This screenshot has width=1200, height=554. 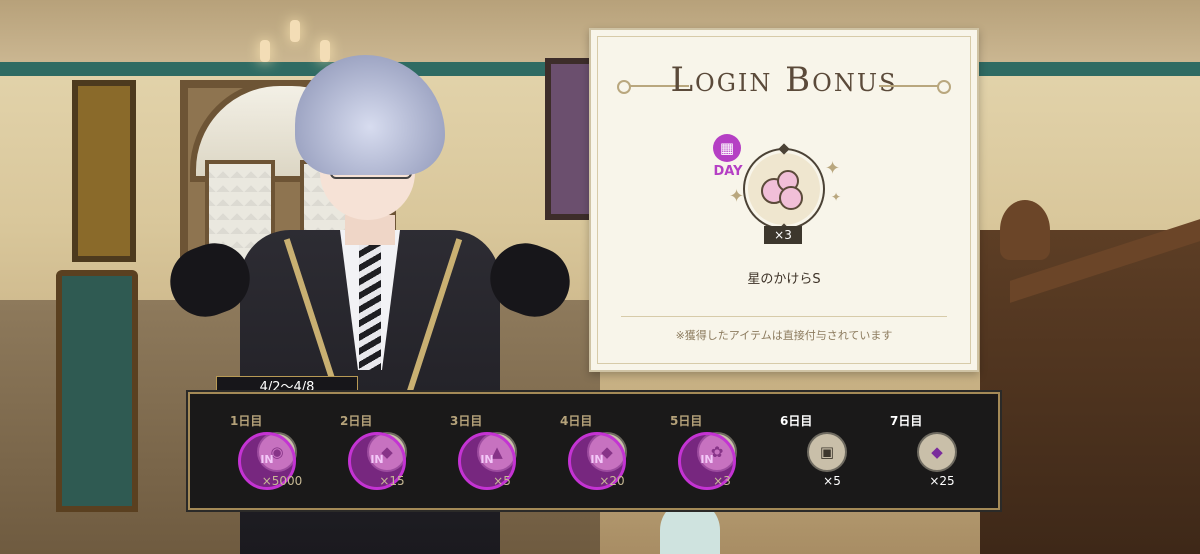 I want to click on reward-item-frame, so click(x=784, y=189).